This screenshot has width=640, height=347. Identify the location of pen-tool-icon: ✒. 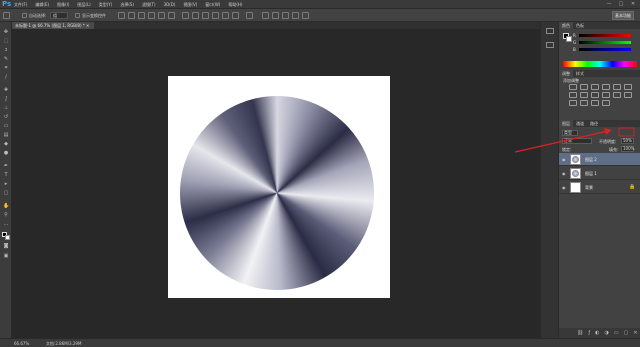
(6, 166).